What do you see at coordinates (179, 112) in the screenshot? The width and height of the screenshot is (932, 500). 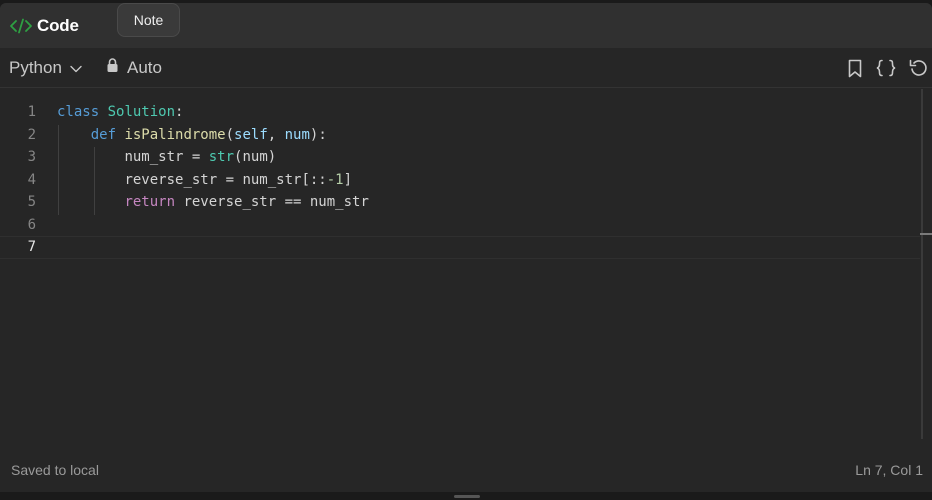 I see `punctuation: :` at bounding box center [179, 112].